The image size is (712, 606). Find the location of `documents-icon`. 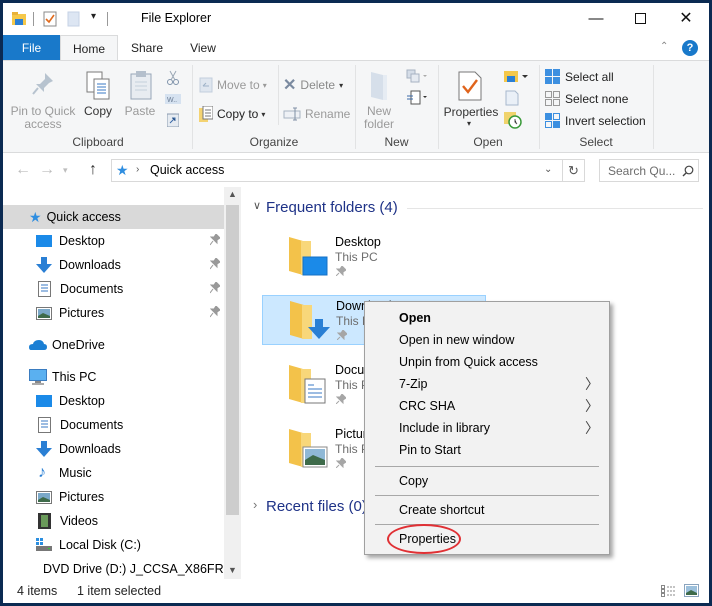

documents-icon is located at coordinates (44, 289).